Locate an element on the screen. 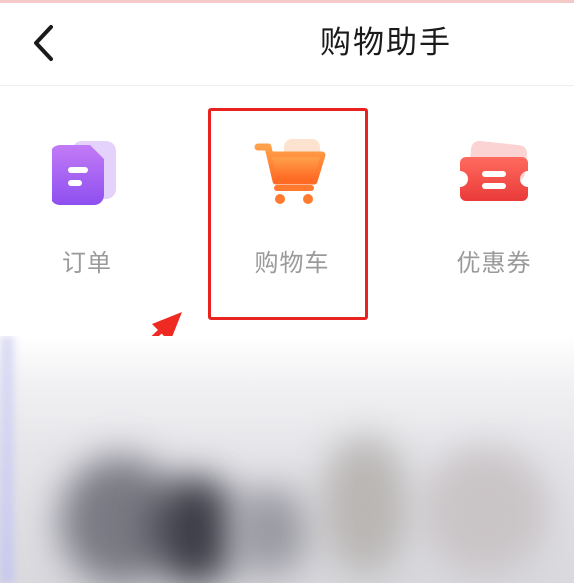 The height and width of the screenshot is (583, 574). tool-orders: 订单 is located at coordinates (87, 206).